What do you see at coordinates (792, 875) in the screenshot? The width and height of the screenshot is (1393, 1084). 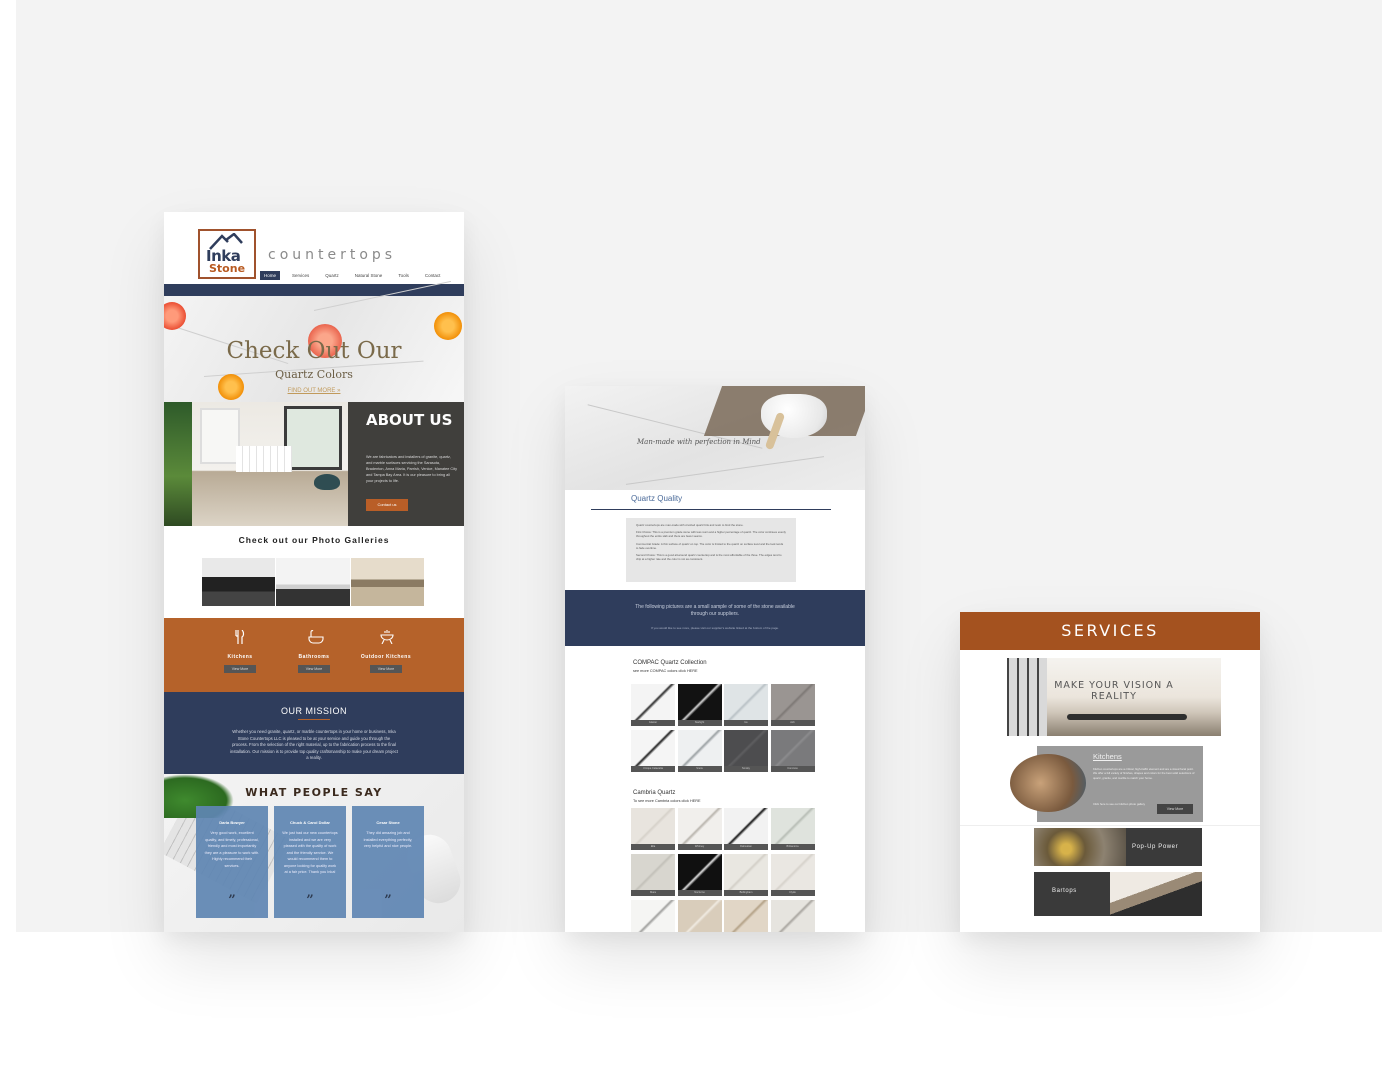 I see `stone-swatch: Clyde` at bounding box center [792, 875].